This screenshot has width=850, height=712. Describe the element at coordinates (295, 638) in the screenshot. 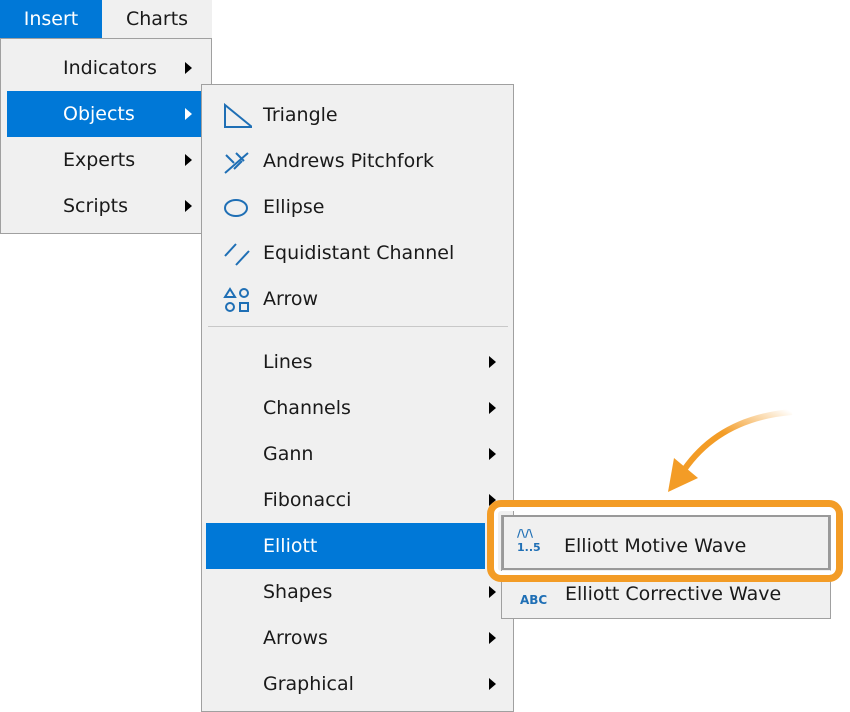

I see `label: Arrows` at that location.